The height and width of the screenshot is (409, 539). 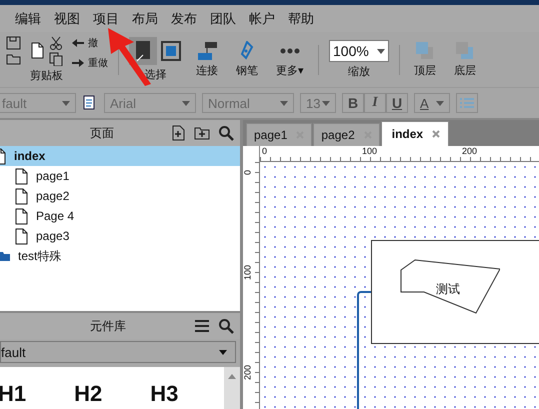 I want to click on redo-button: 重做, so click(x=98, y=63).